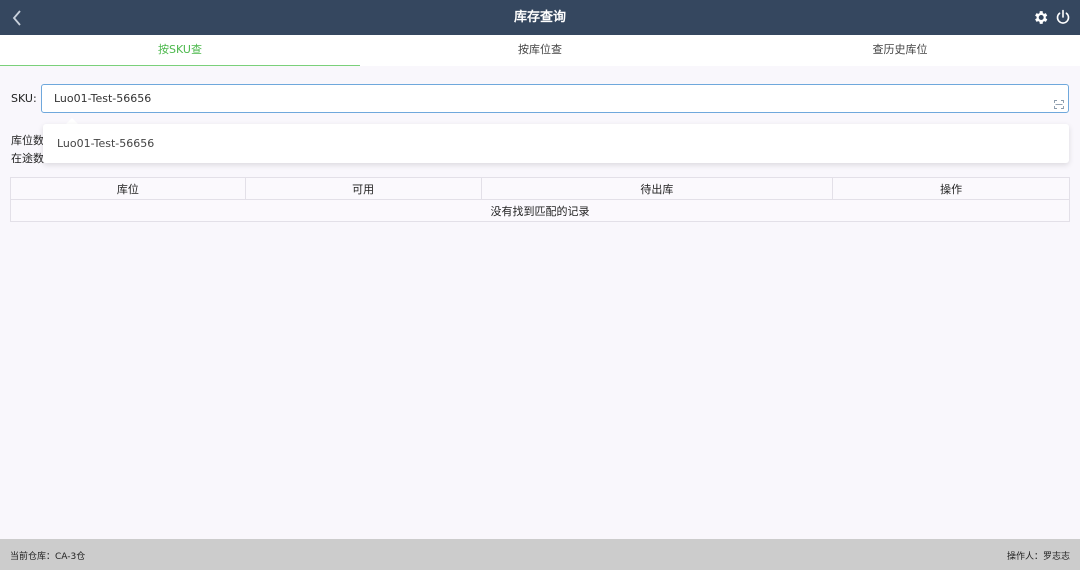 This screenshot has height=570, width=1080. I want to click on status-footer: 当前仓库：CA-3仓 操作人：罗志志, so click(540, 554).